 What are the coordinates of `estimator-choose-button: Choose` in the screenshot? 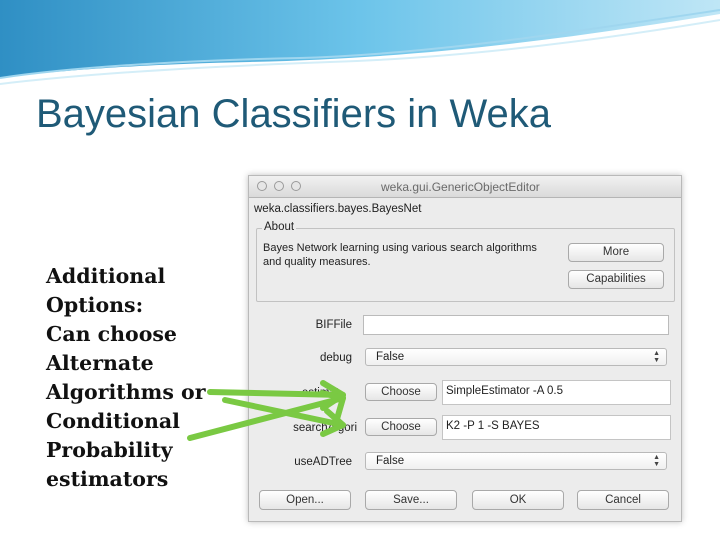 It's located at (401, 392).